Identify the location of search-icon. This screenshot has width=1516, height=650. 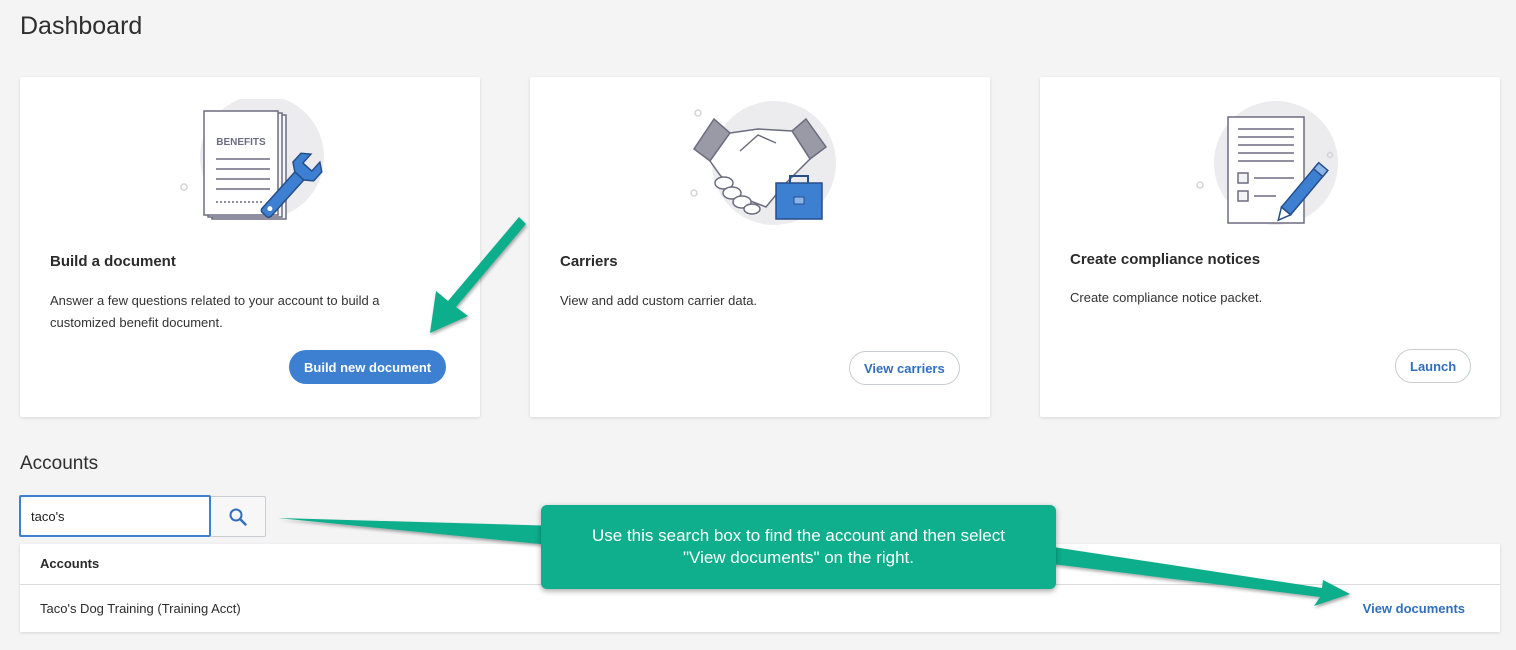
(238, 517).